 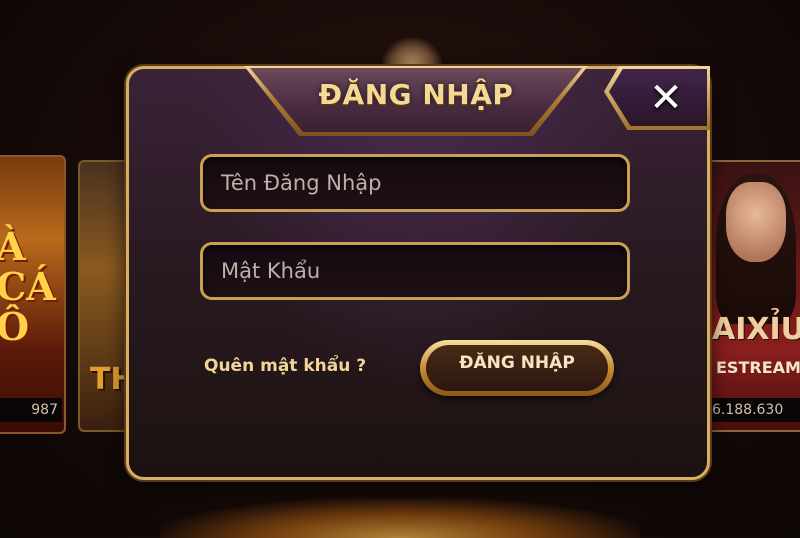 I want to click on dialog-title: ĐĂNG NHẬP, so click(x=416, y=94).